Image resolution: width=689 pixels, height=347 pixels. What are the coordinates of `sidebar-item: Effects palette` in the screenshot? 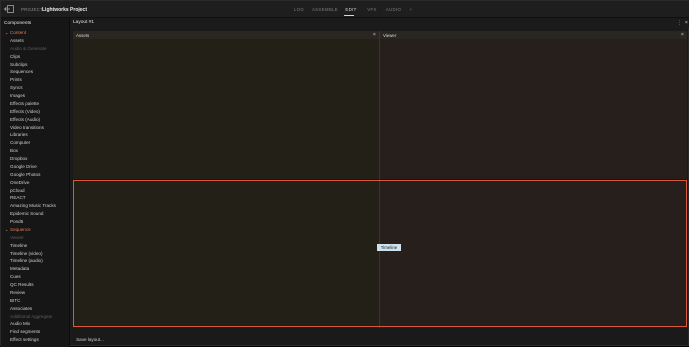 It's located at (35, 104).